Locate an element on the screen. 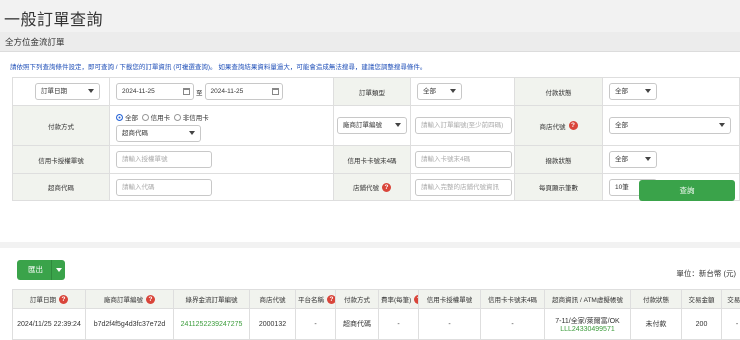 This screenshot has height=340, width=740. card-auth-cell-value: - is located at coordinates (449, 324).